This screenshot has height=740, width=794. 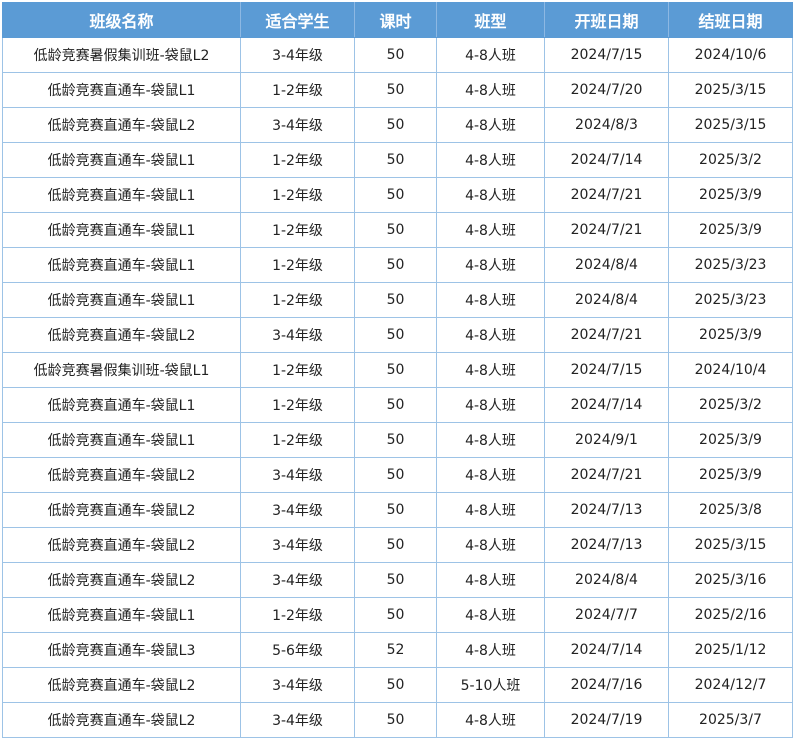 What do you see at coordinates (606, 125) in the screenshot?
I see `cell-start-date: 2024/8/3` at bounding box center [606, 125].